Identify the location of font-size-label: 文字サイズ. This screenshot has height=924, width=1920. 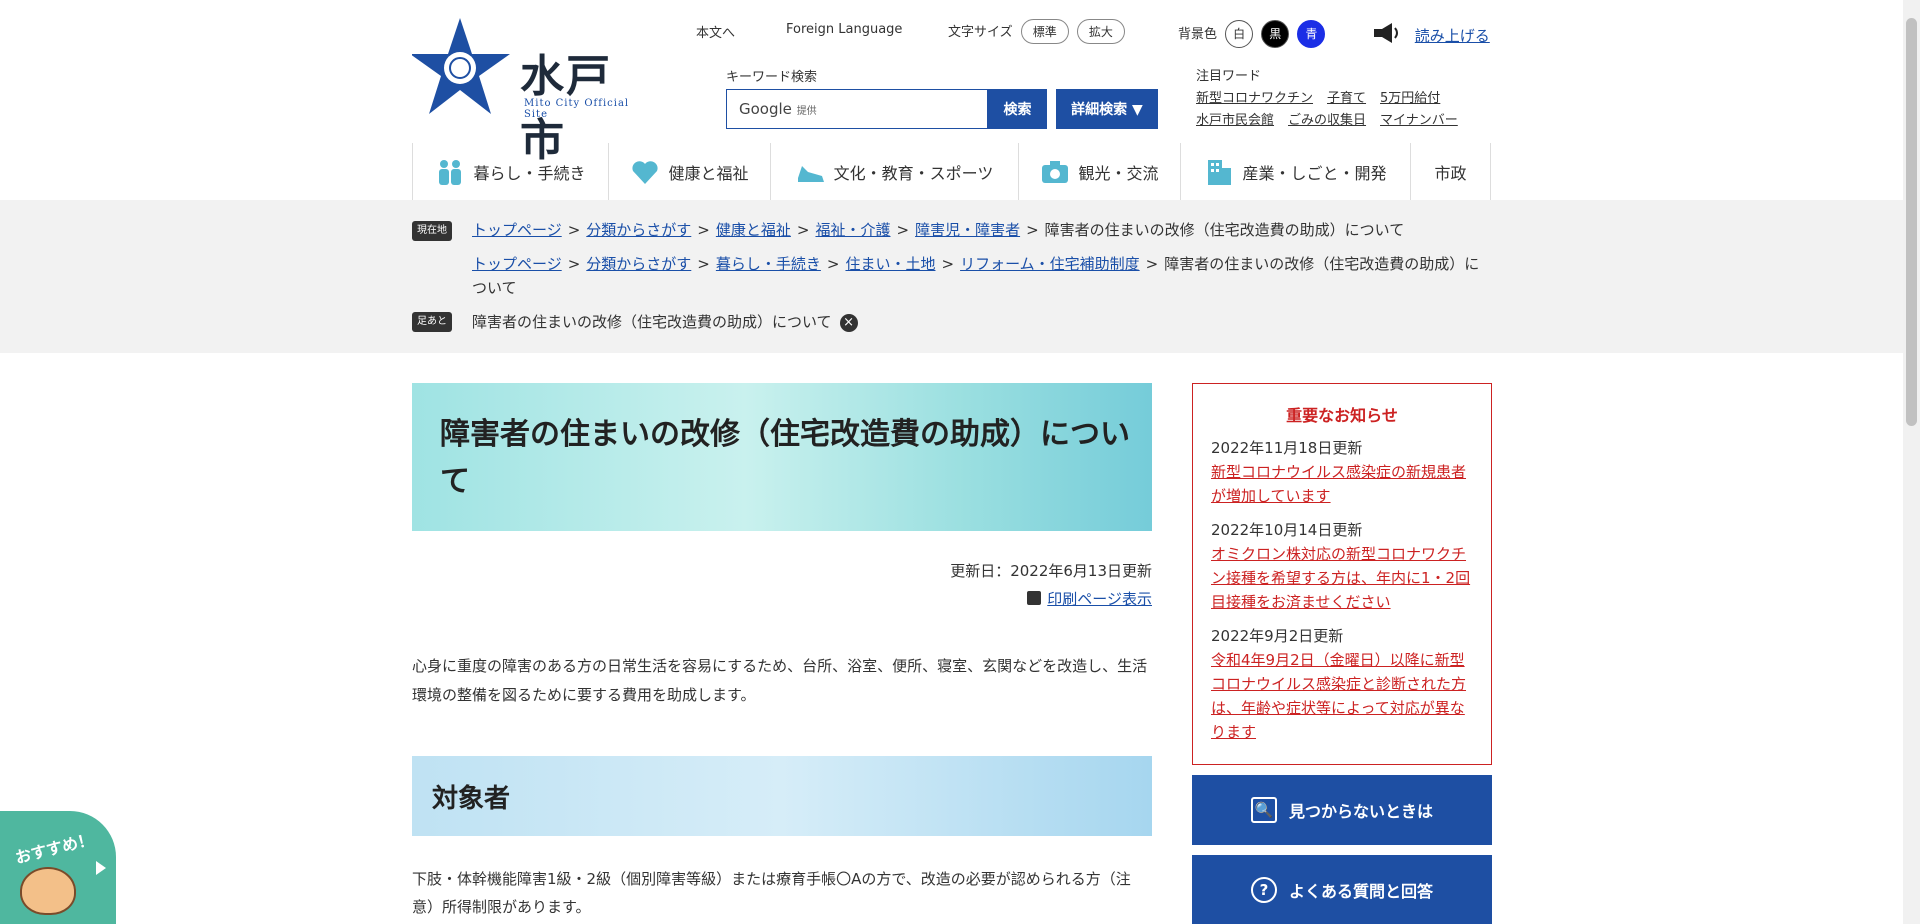
(980, 32).